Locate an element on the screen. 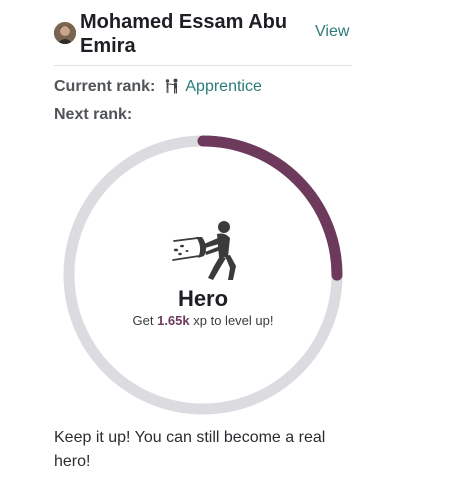 The image size is (458, 478). apprentice-rank-icon is located at coordinates (172, 89).